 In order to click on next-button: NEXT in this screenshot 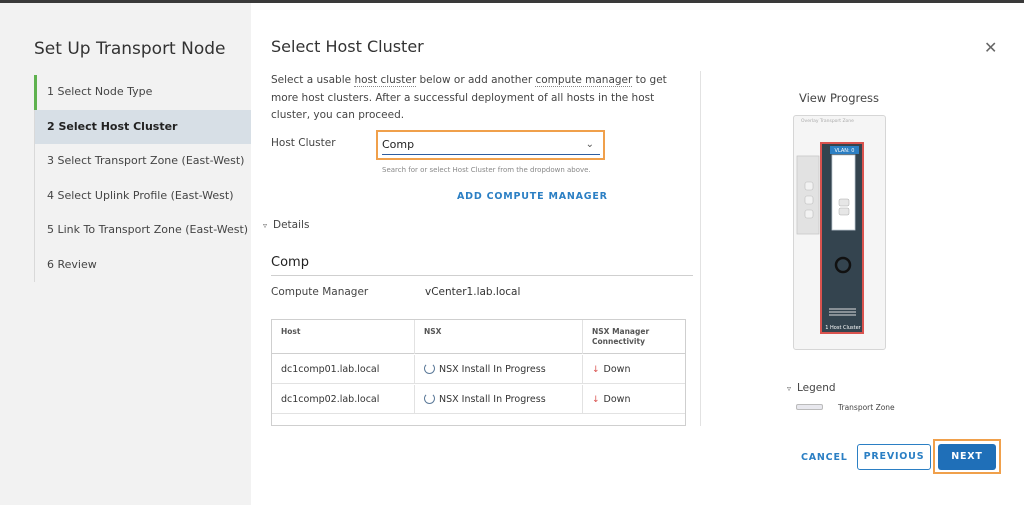, I will do `click(967, 457)`.